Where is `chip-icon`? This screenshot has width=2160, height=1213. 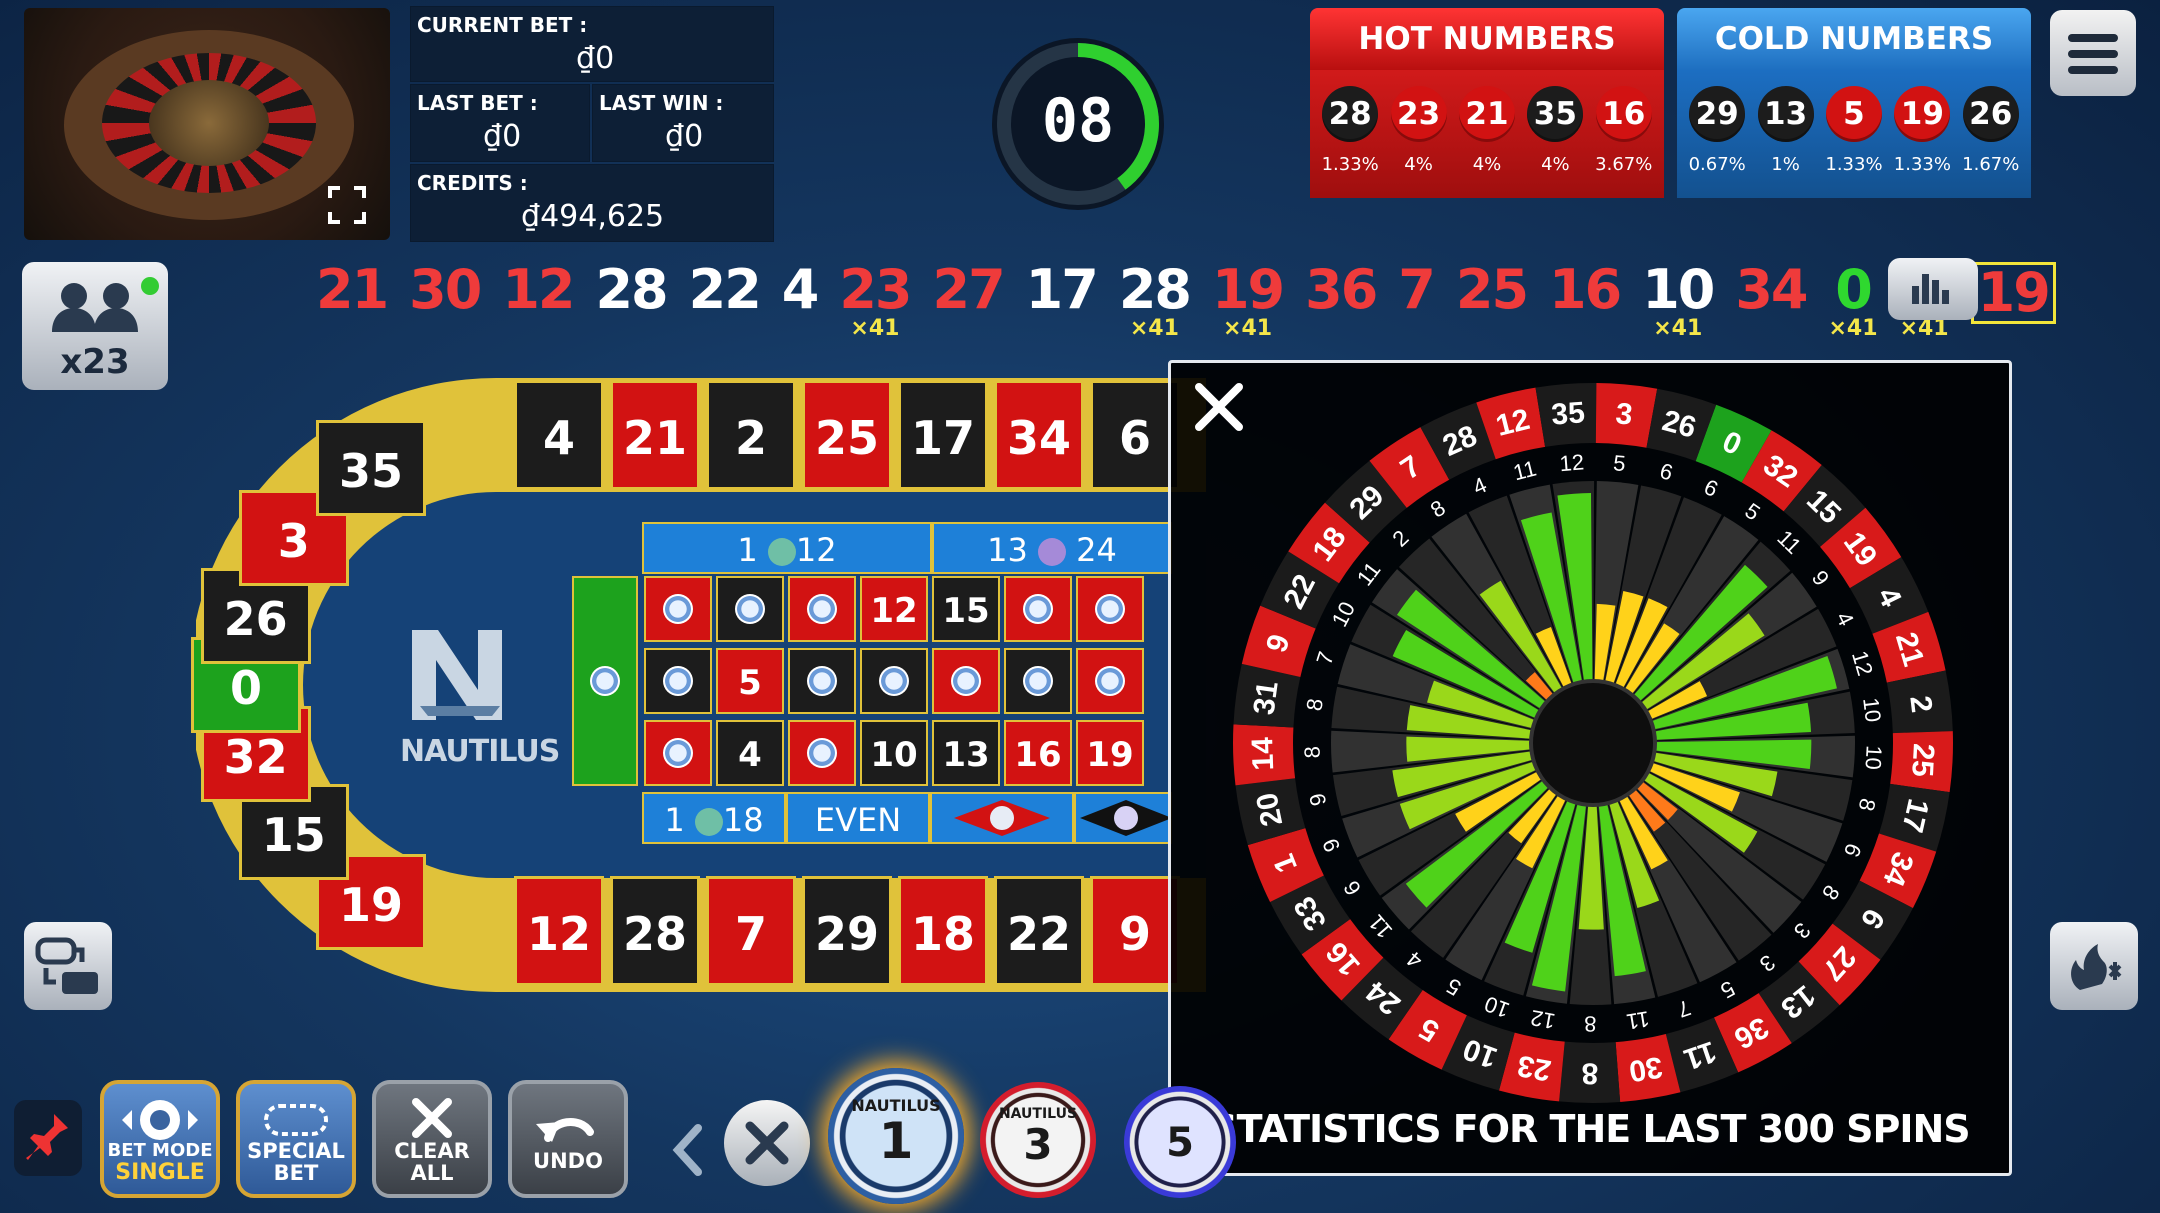 chip-icon is located at coordinates (708, 822).